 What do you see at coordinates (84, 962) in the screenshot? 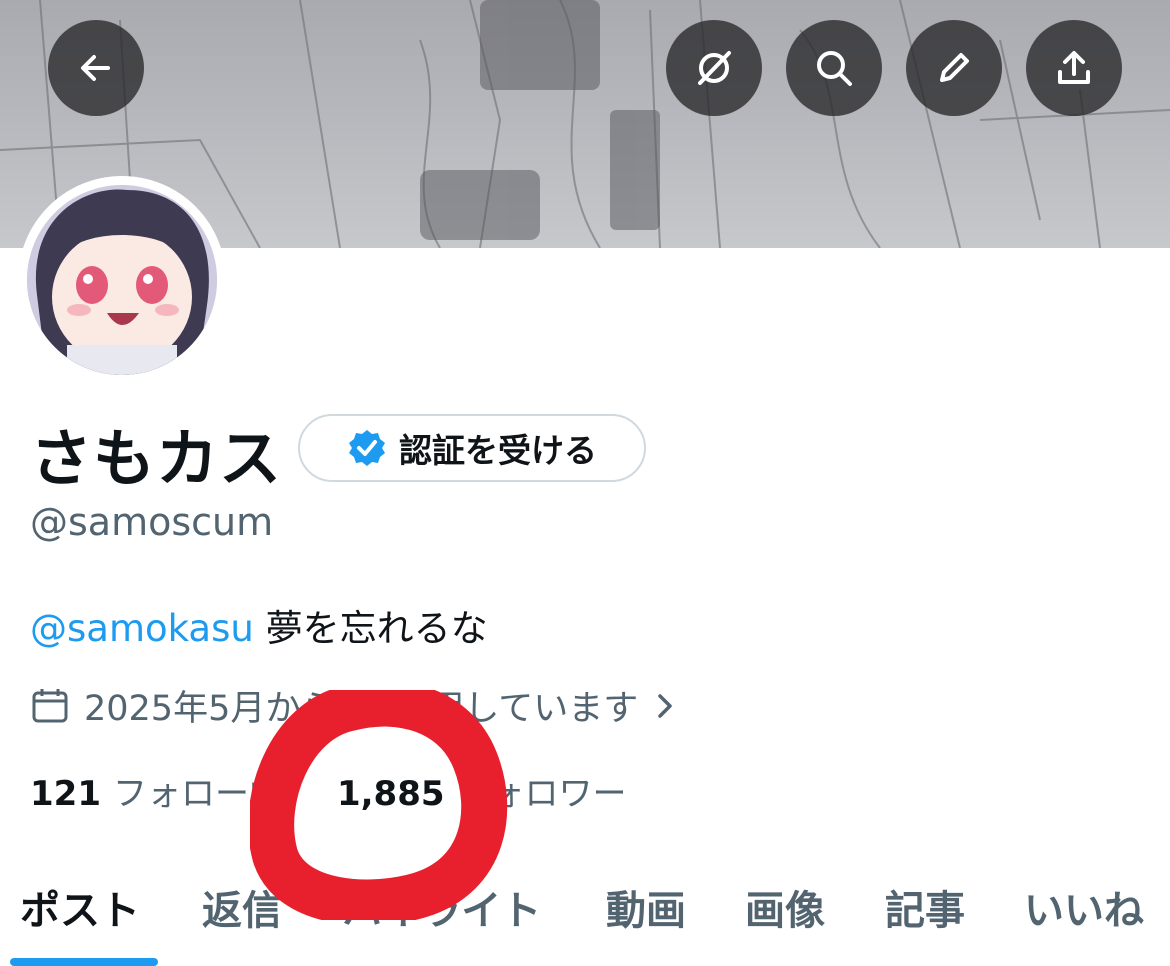
I see `active-tab-indicator` at bounding box center [84, 962].